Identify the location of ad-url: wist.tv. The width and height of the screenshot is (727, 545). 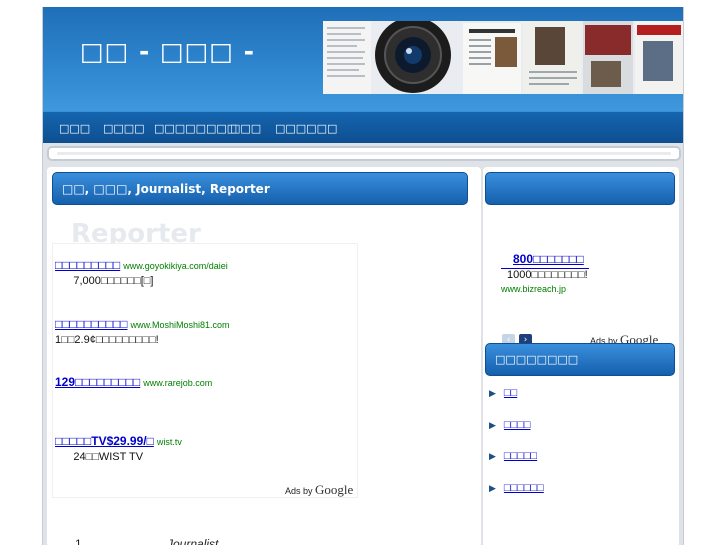
(169, 442).